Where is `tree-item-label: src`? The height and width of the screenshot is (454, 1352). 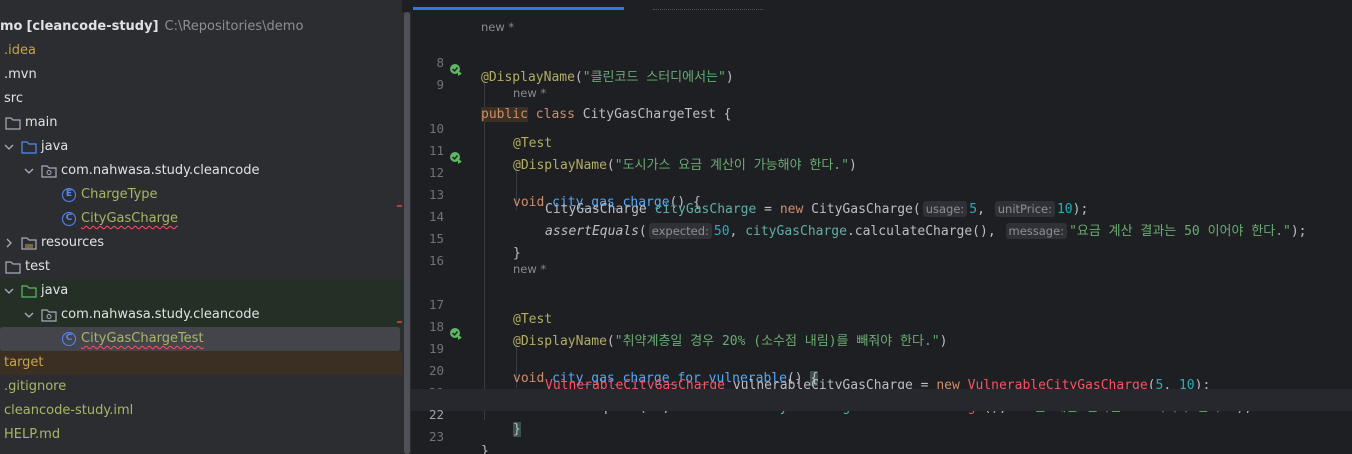
tree-item-label: src is located at coordinates (13, 98).